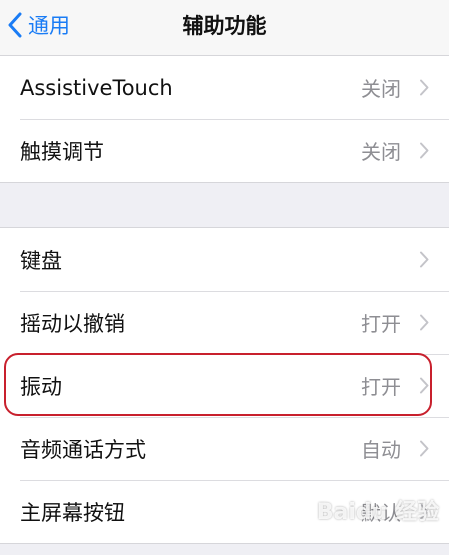  I want to click on row-call-audio-routing: 音频通话方式 自动, so click(224, 448).